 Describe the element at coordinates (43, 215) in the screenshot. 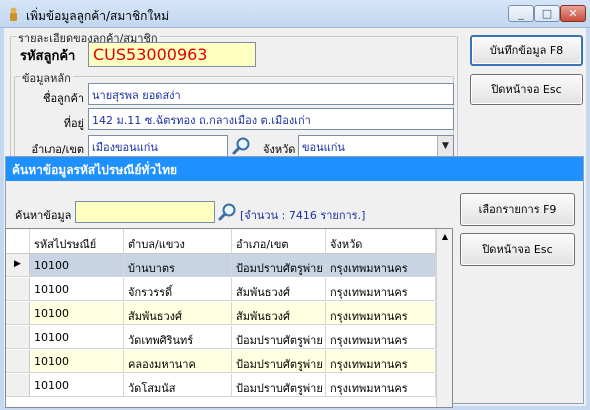

I see `search-label: ค้นหาข้อมูล` at that location.